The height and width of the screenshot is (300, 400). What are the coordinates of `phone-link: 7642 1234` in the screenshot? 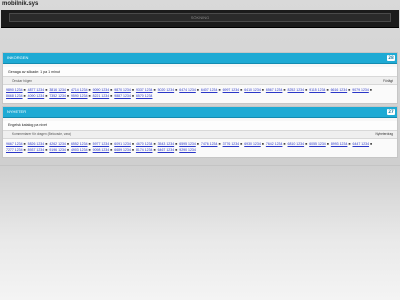 It's located at (274, 144).